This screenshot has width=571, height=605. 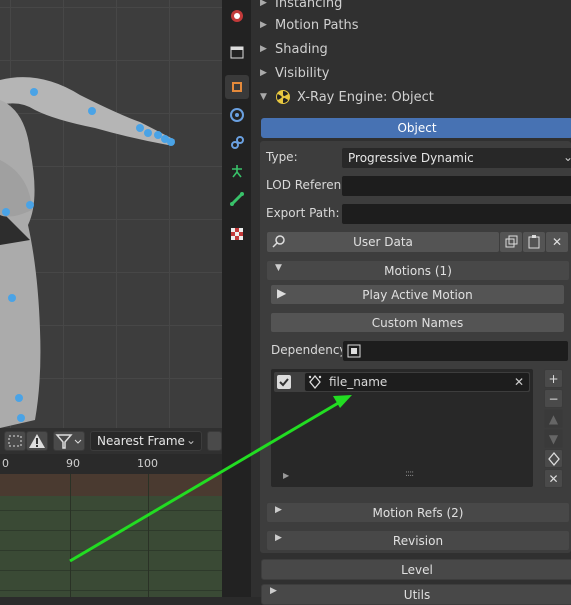 I want to click on timeline-editor: Nearest Frame ⌄ 0 90 100, so click(x=111, y=512).